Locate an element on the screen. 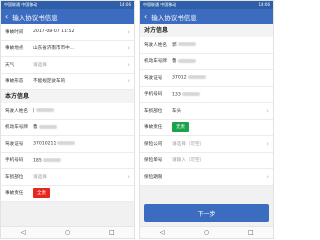 The width and height of the screenshot is (320, 240). driver-name-value: 郭 is located at coordinates (174, 45).